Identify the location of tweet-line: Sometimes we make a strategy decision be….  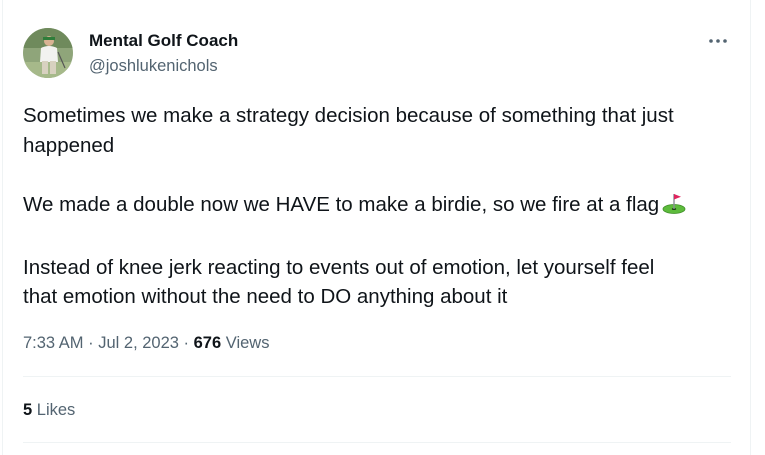
(348, 115).